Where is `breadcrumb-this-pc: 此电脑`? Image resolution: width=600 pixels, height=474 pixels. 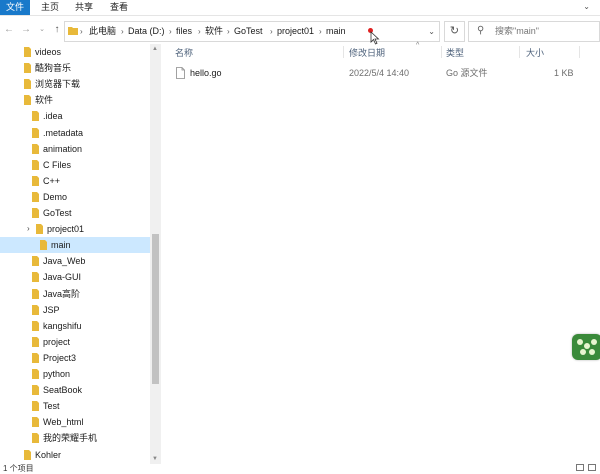
breadcrumb-this-pc: 此电脑 is located at coordinates (102, 31).